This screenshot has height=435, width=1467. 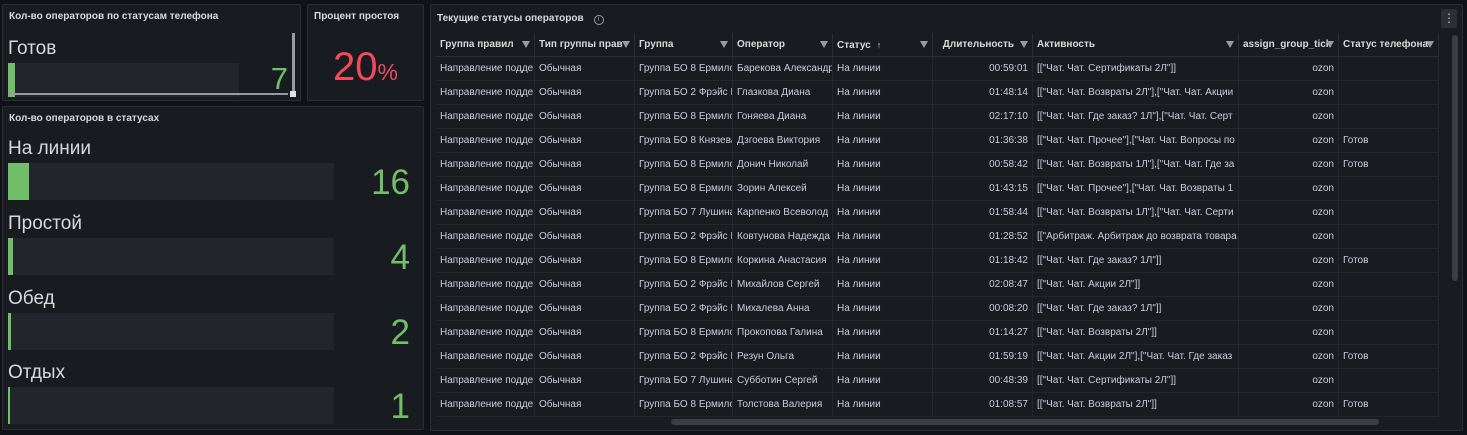 I want to click on cell-group: Группа БО 2 Фрэйс К, so click(x=684, y=93).